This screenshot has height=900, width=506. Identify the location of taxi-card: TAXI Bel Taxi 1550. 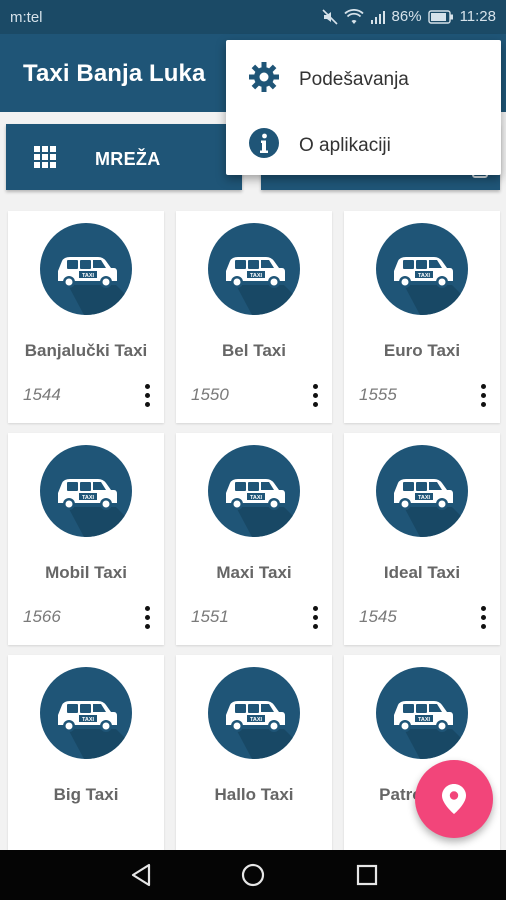
(254, 317).